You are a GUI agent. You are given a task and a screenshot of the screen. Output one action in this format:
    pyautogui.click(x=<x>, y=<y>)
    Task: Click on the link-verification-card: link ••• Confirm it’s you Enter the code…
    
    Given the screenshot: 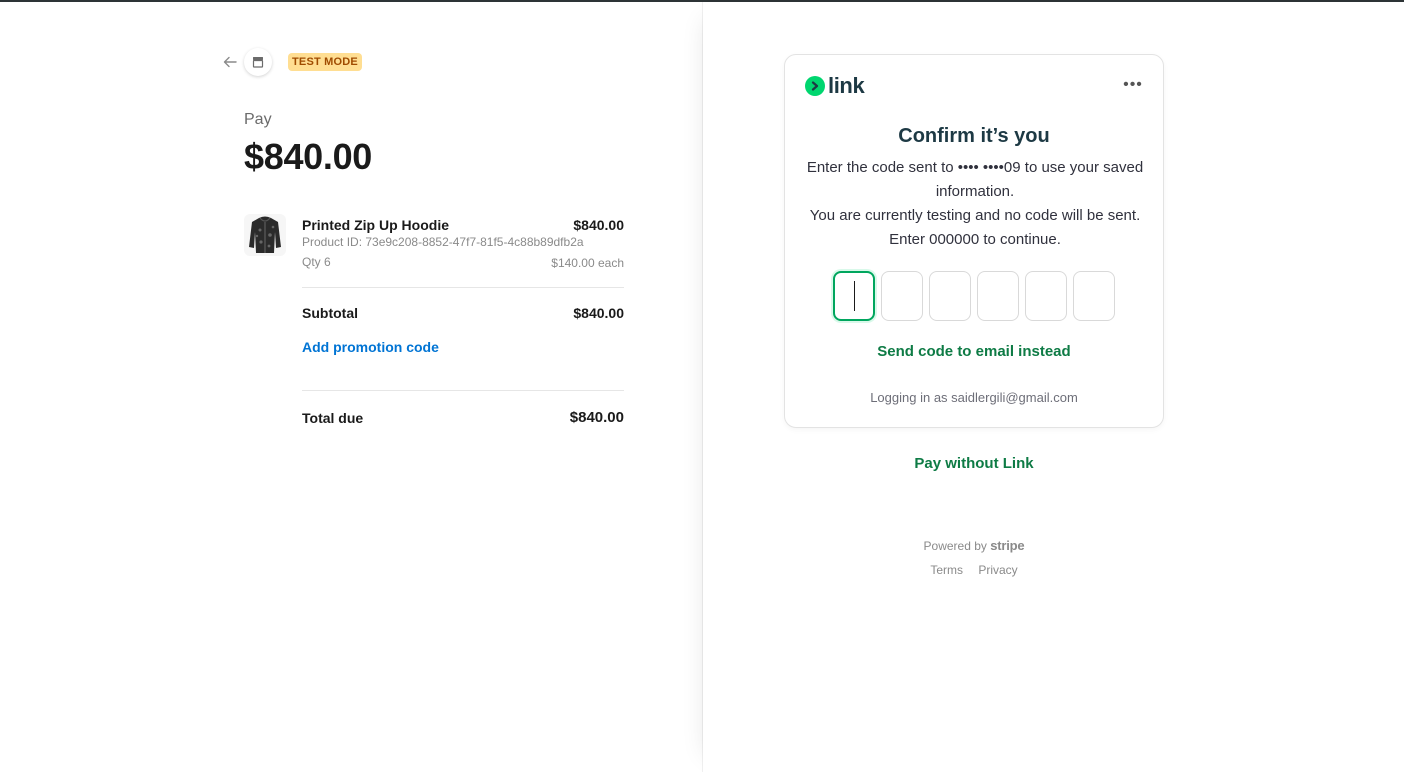 What is the action you would take?
    pyautogui.click(x=974, y=241)
    